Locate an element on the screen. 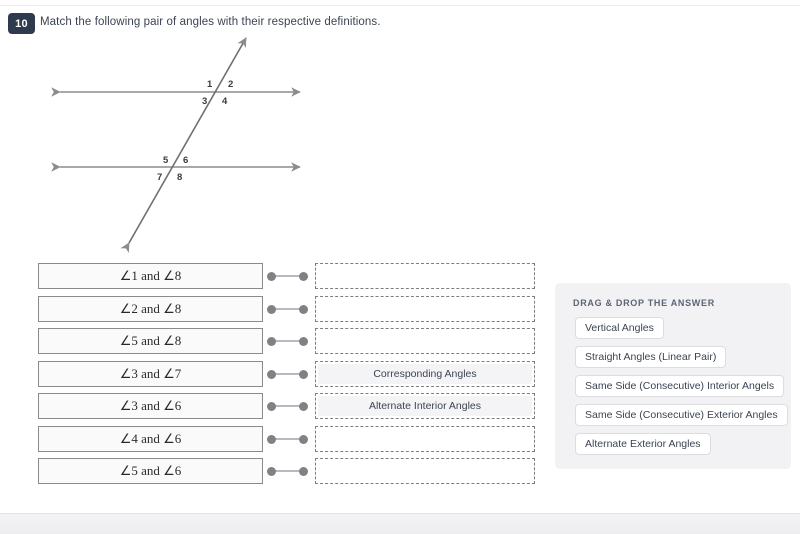 Image resolution: width=800 pixels, height=534 pixels. bottom-bar is located at coordinates (400, 523).